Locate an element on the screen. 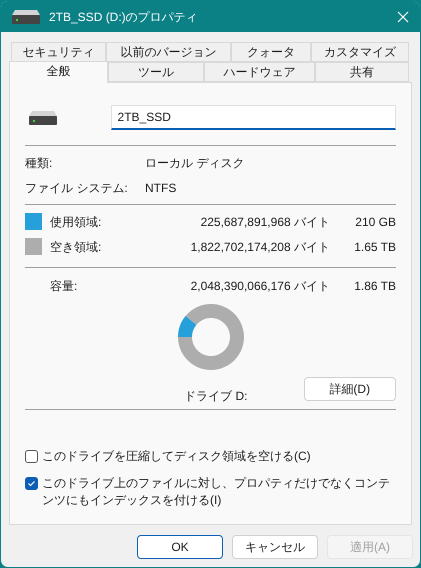 This screenshot has height=568, width=421. tab: セキュリティ is located at coordinates (58, 52).